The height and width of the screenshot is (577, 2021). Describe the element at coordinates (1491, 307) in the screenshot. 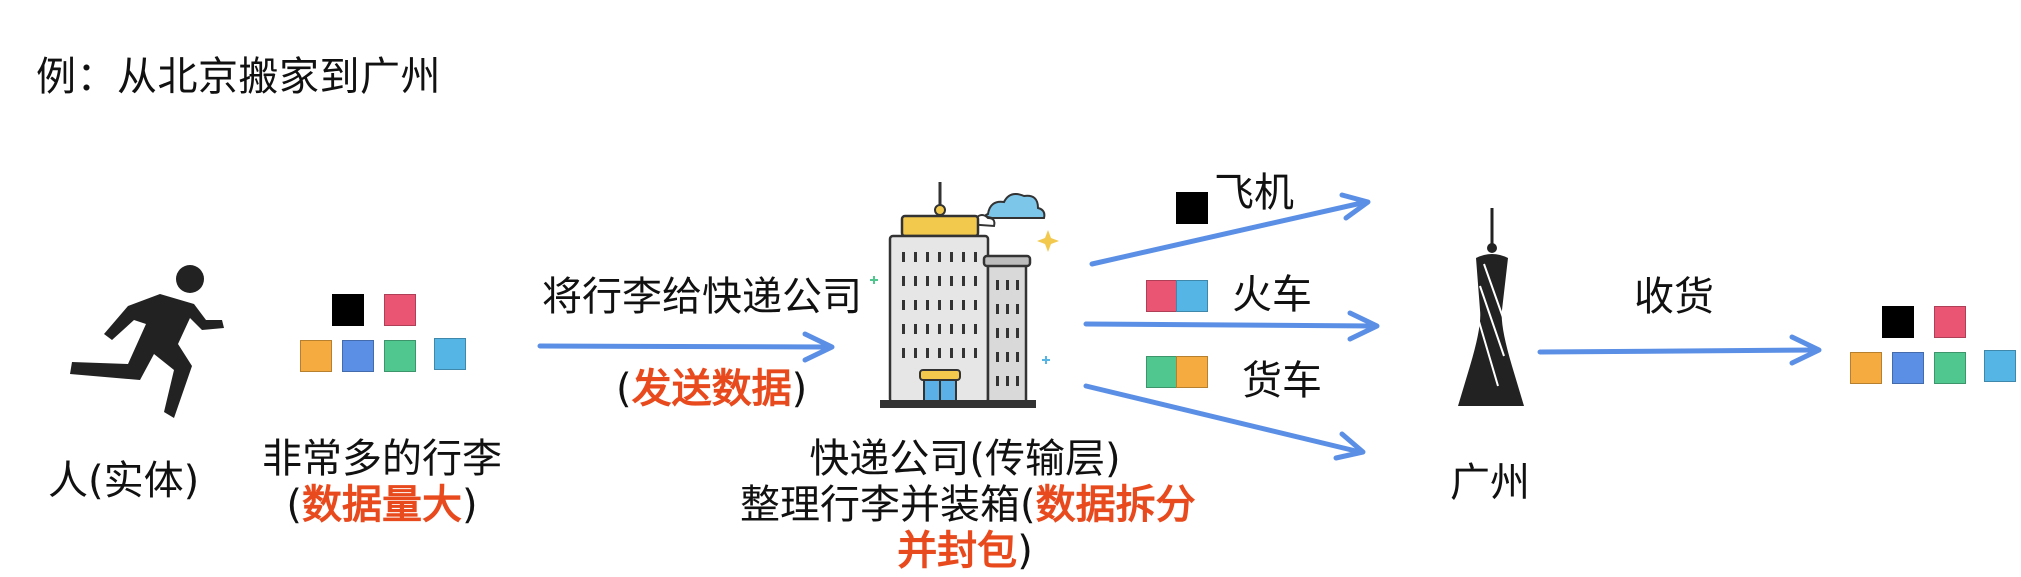

I see `canton-tower-icon` at that location.